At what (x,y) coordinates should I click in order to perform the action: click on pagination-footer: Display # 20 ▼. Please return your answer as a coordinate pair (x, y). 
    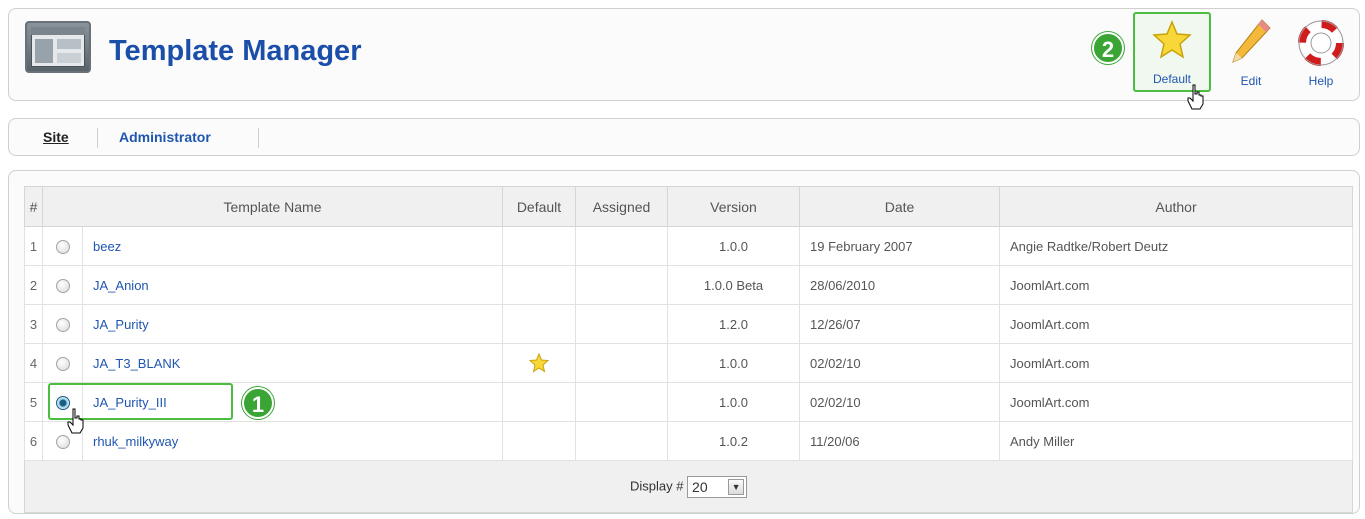
    Looking at the image, I should click on (688, 486).